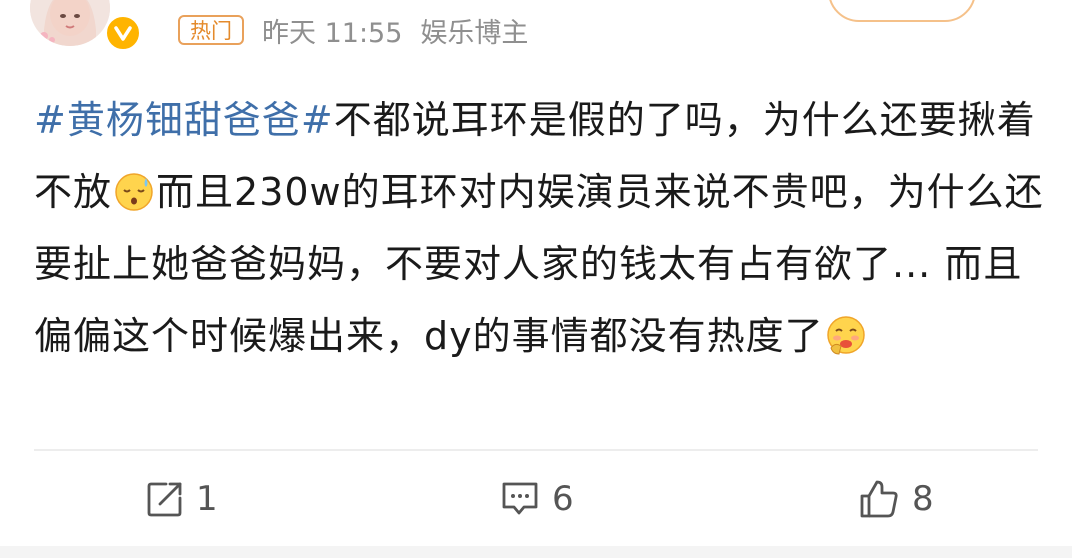 This screenshot has width=1072, height=558. Describe the element at coordinates (536, 450) in the screenshot. I see `divider` at that location.